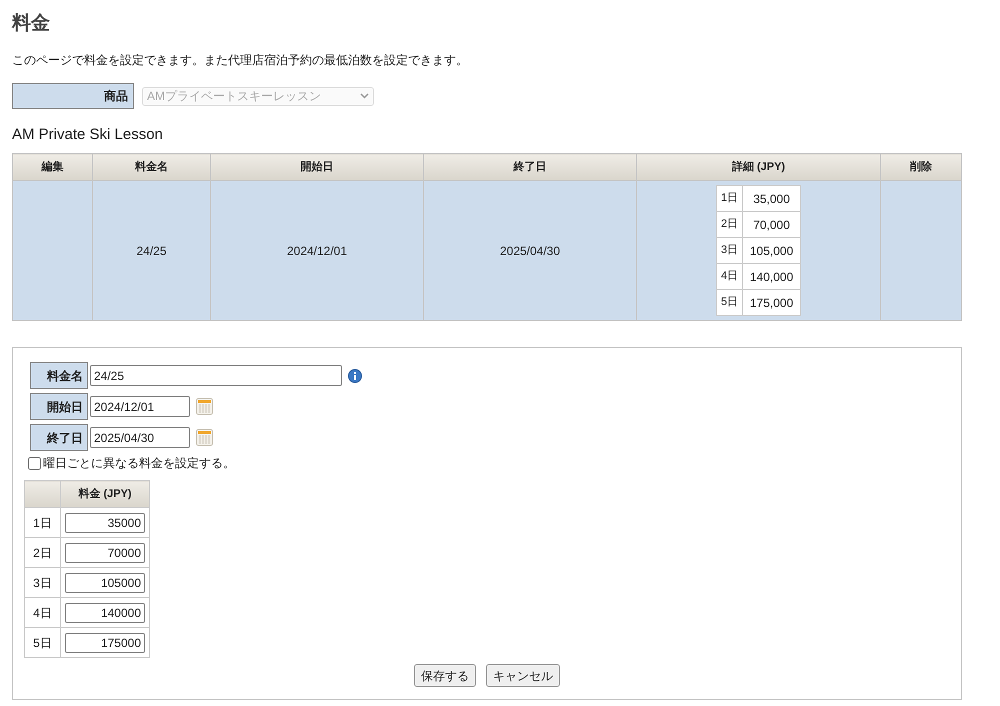  Describe the element at coordinates (771, 277) in the screenshot. I see `price-cell: 140,000` at that location.